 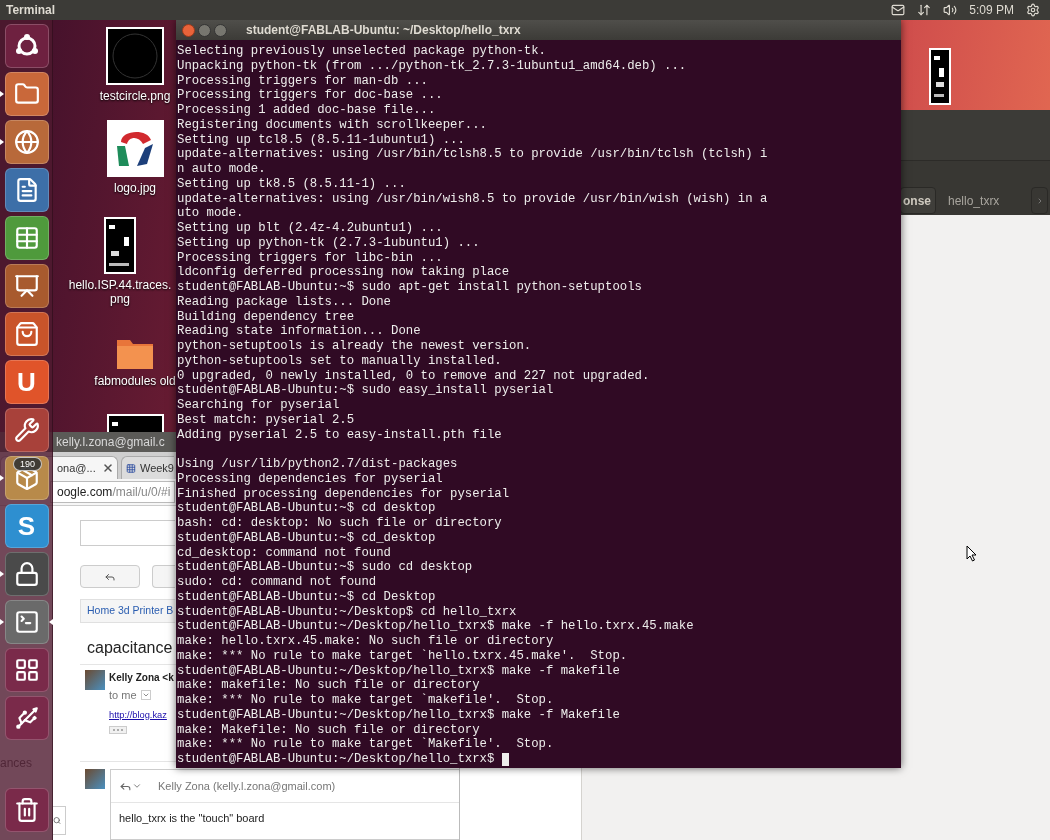 I want to click on terminal-line: make: *** No rule to make target `hello.txrx.45.make'. Stop., so click(x=402, y=656).